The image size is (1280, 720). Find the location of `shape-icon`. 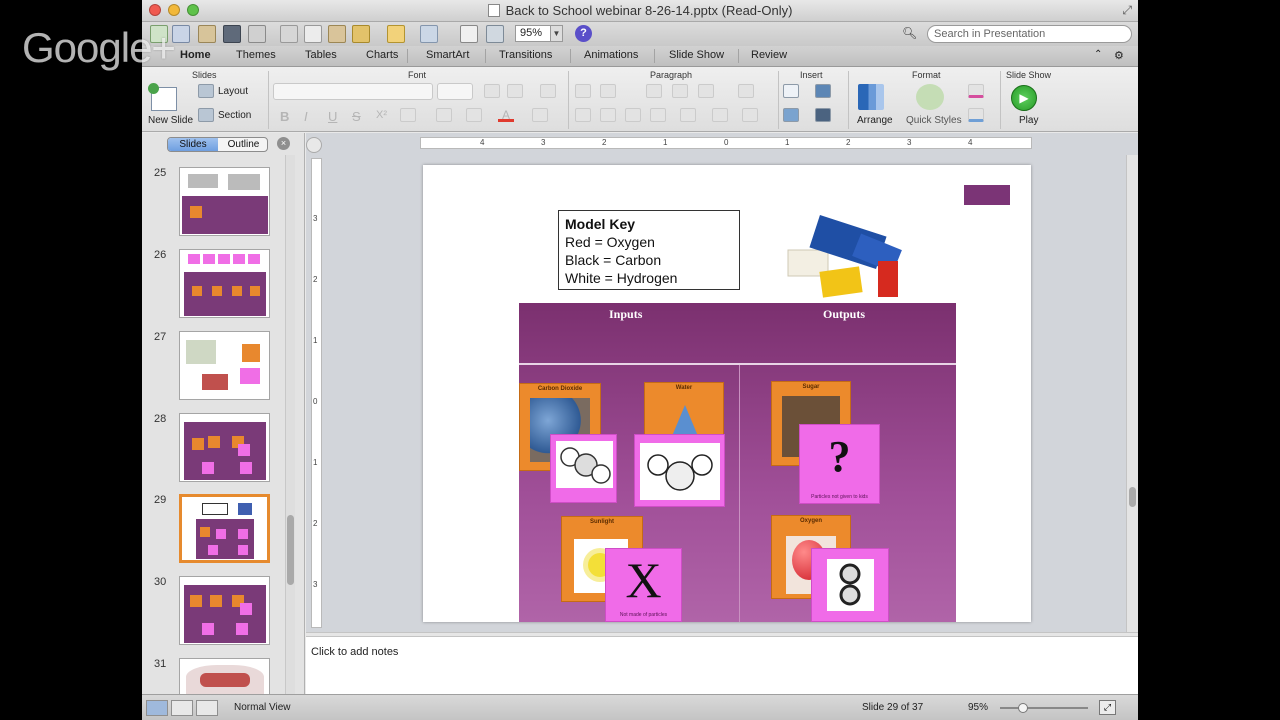

shape-icon is located at coordinates (791, 115).